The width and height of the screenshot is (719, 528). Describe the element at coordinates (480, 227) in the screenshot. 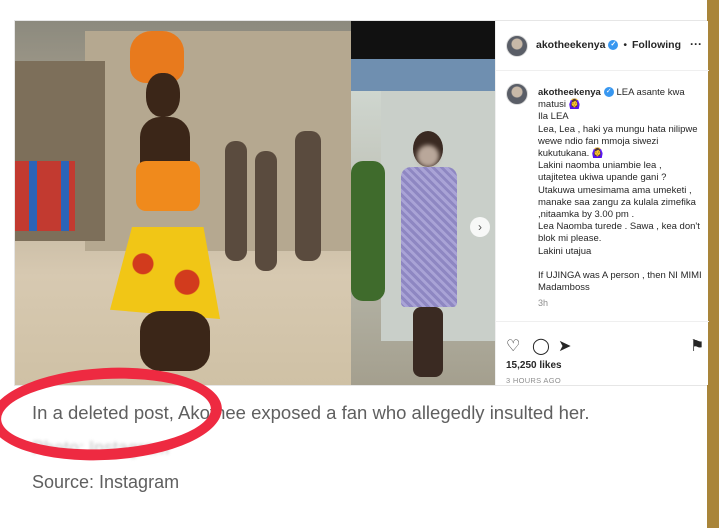

I see `carousel-next-button: ›` at that location.